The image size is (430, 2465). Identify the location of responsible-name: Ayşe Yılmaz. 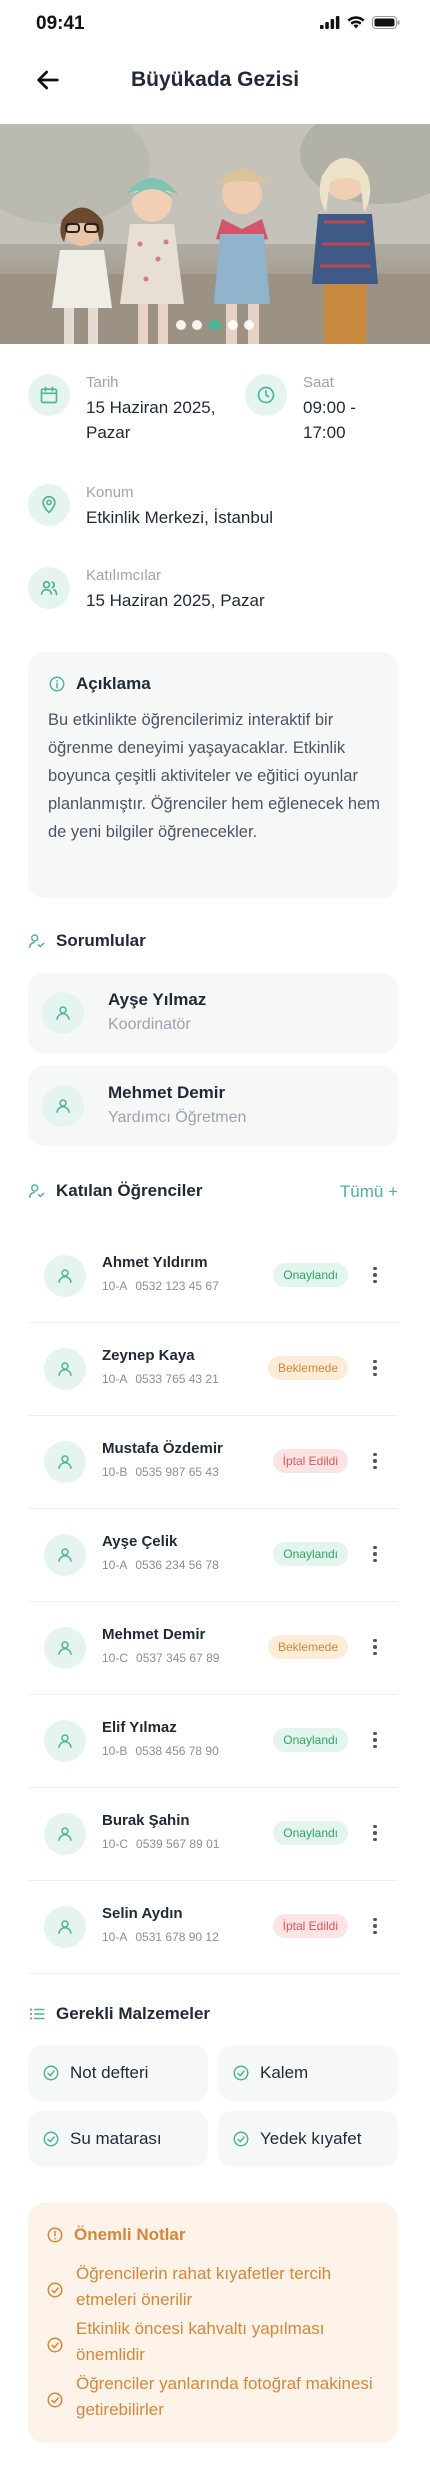
(157, 999).